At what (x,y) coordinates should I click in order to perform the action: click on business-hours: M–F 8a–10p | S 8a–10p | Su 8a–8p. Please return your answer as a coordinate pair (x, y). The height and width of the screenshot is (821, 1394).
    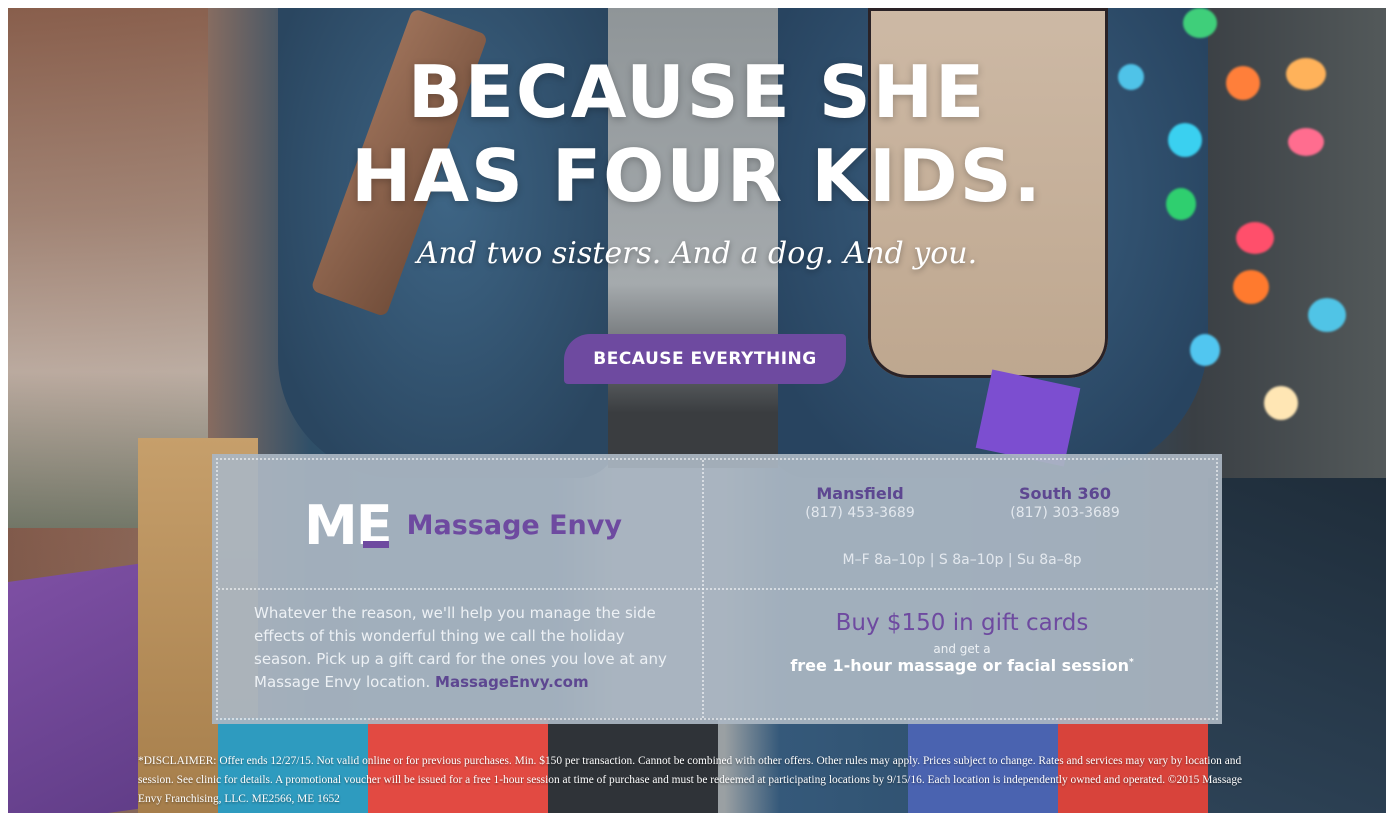
    Looking at the image, I should click on (962, 560).